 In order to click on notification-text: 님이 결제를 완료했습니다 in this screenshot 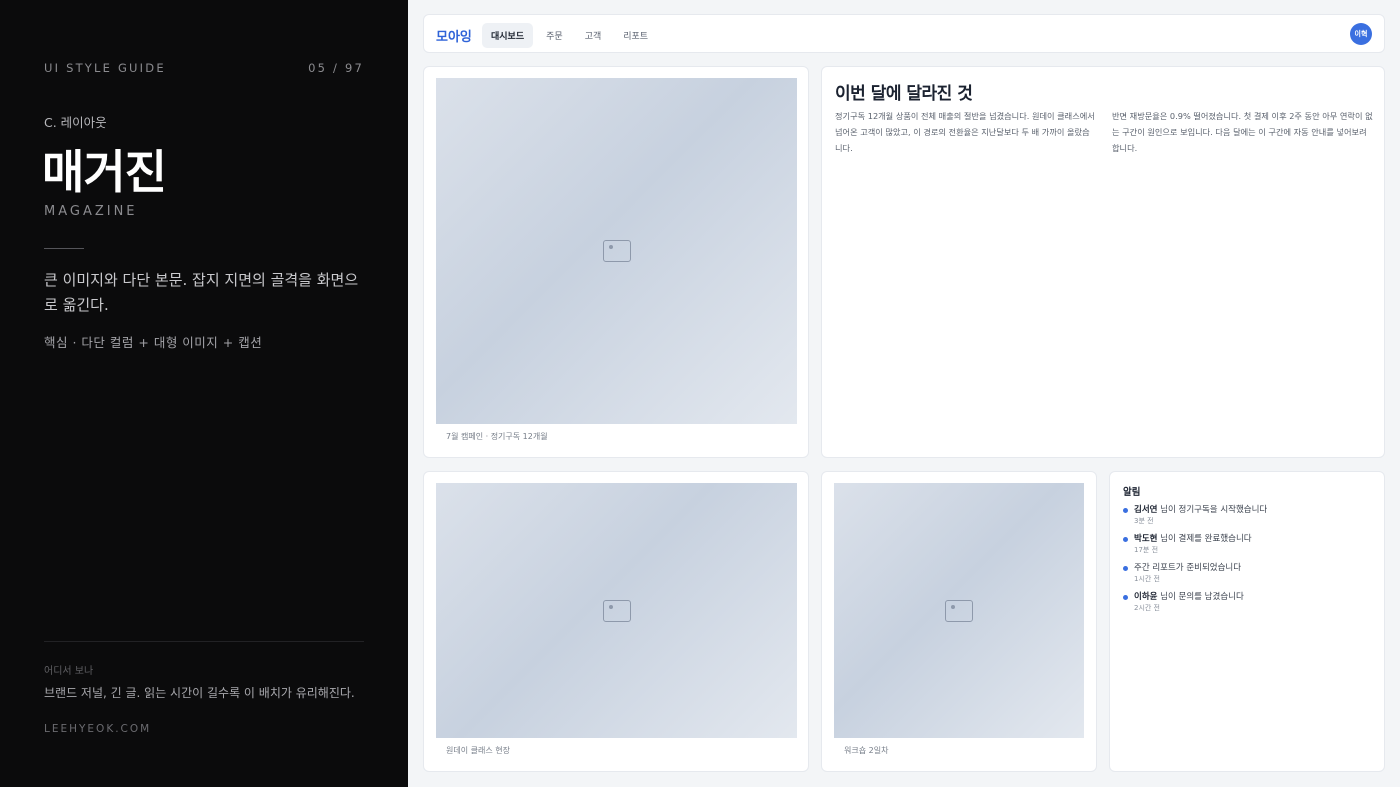, I will do `click(1204, 539)`.